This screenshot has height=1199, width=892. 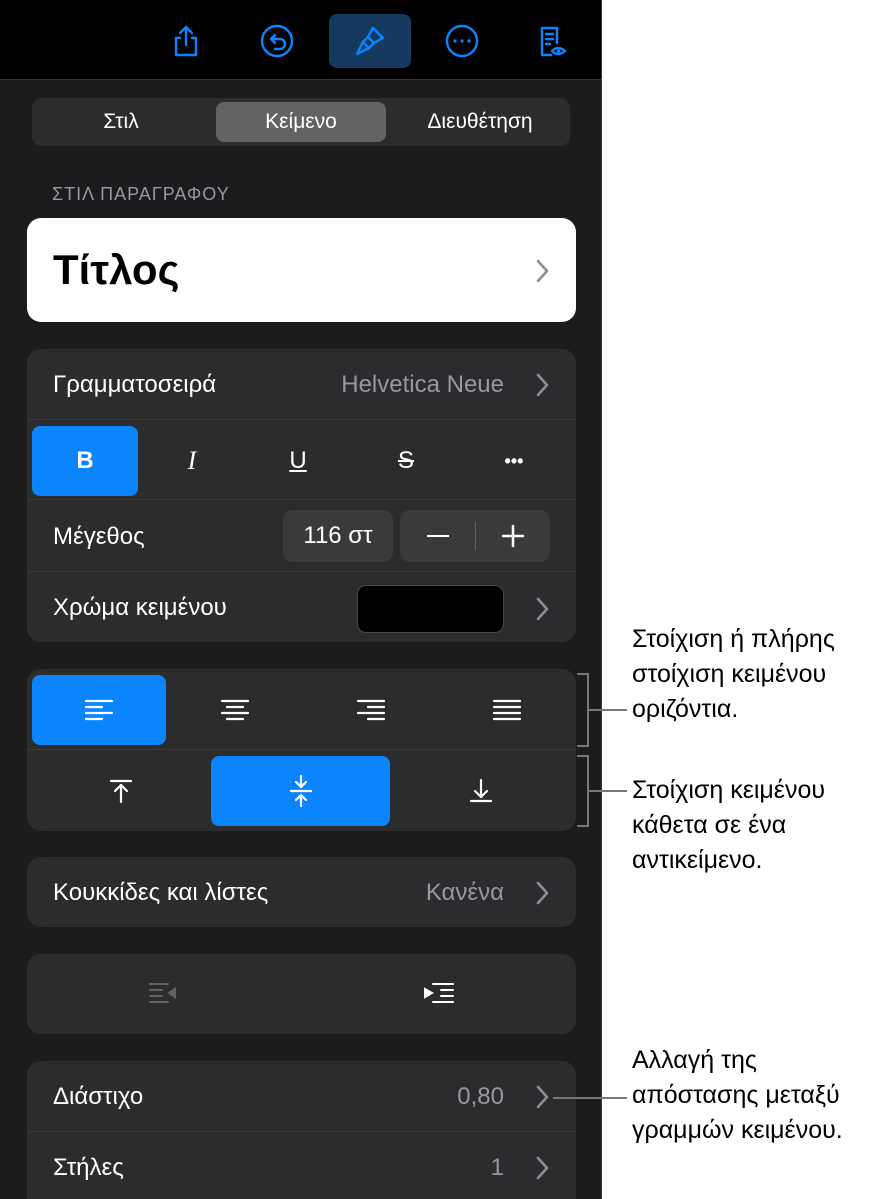 I want to click on undo-icon, so click(x=277, y=41).